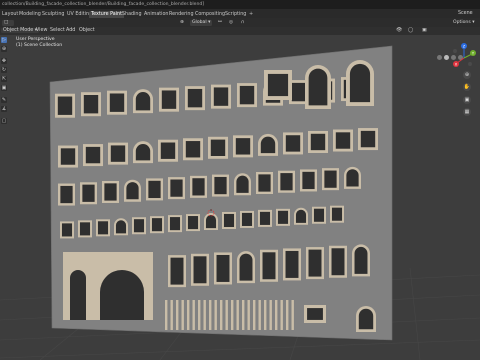  Describe the element at coordinates (39, 43) in the screenshot. I see `viewport-info: User Perspective (1) Scene Collection` at that location.